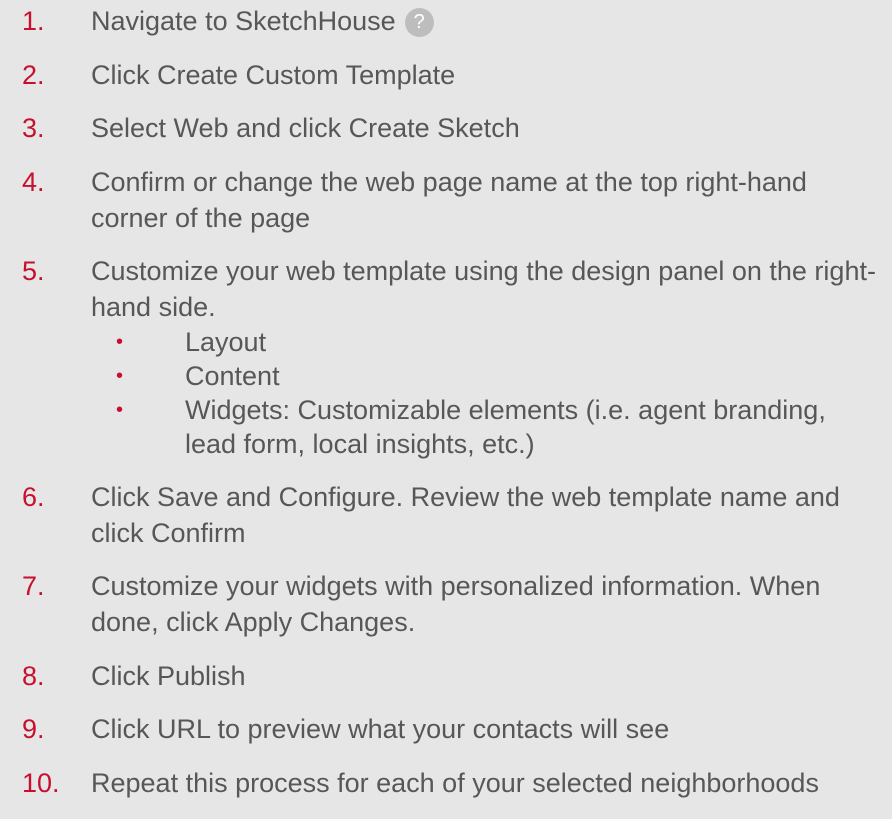  Describe the element at coordinates (232, 376) in the screenshot. I see `sub-item-text: Content` at that location.